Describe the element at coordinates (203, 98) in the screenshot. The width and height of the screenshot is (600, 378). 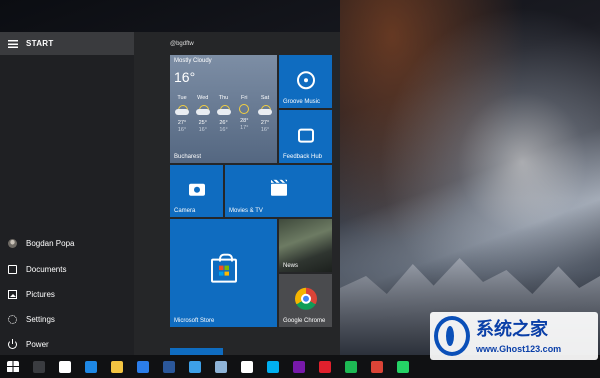
I see `forecast-day-label: Wed` at that location.